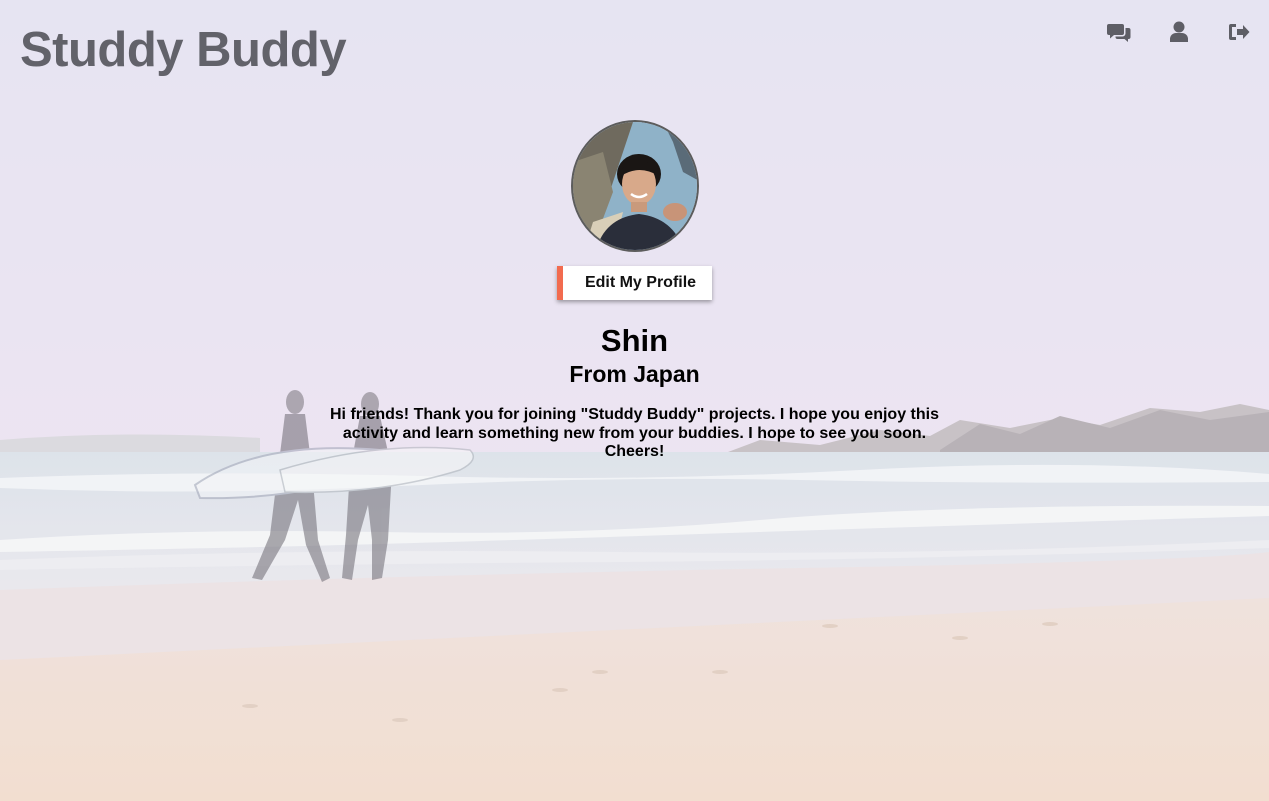  What do you see at coordinates (634, 374) in the screenshot?
I see `profile-origin: From Japan` at bounding box center [634, 374].